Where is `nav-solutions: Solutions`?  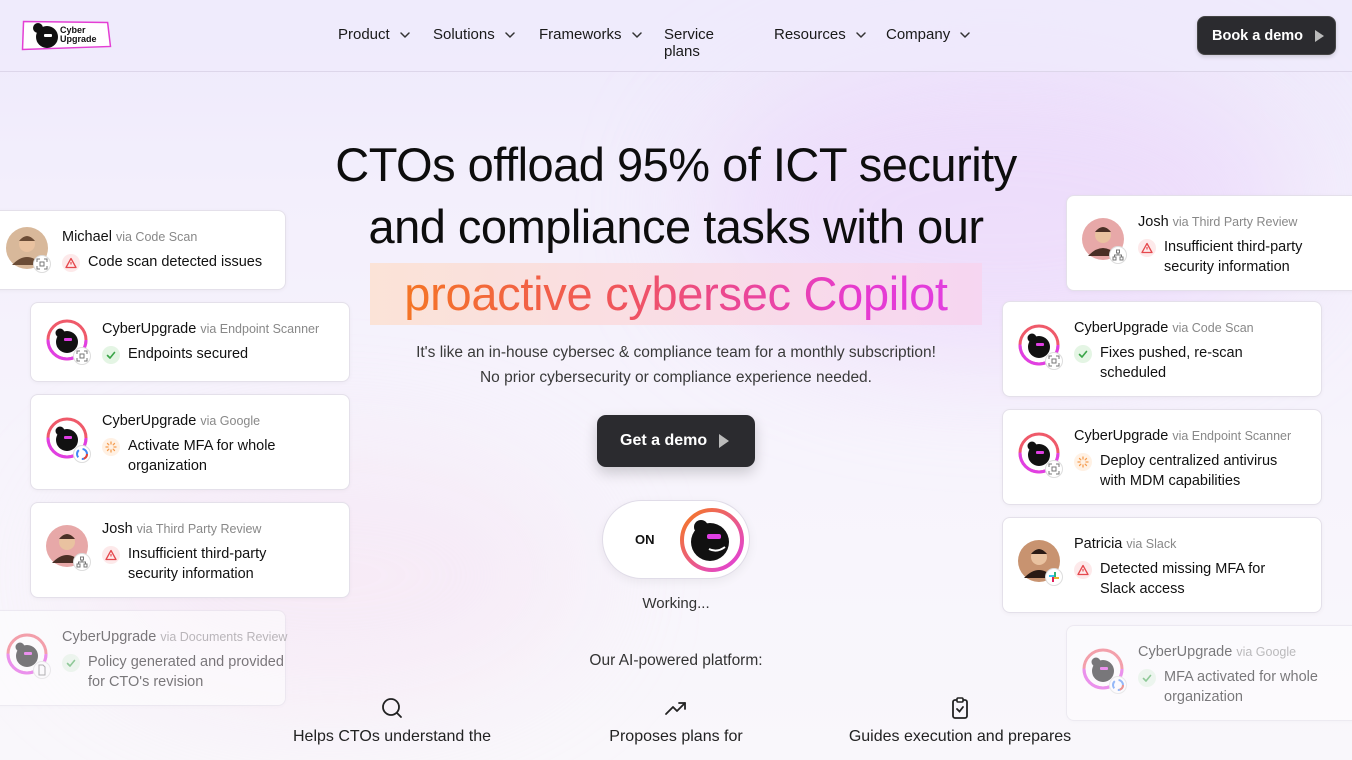
nav-solutions: Solutions is located at coordinates (475, 34).